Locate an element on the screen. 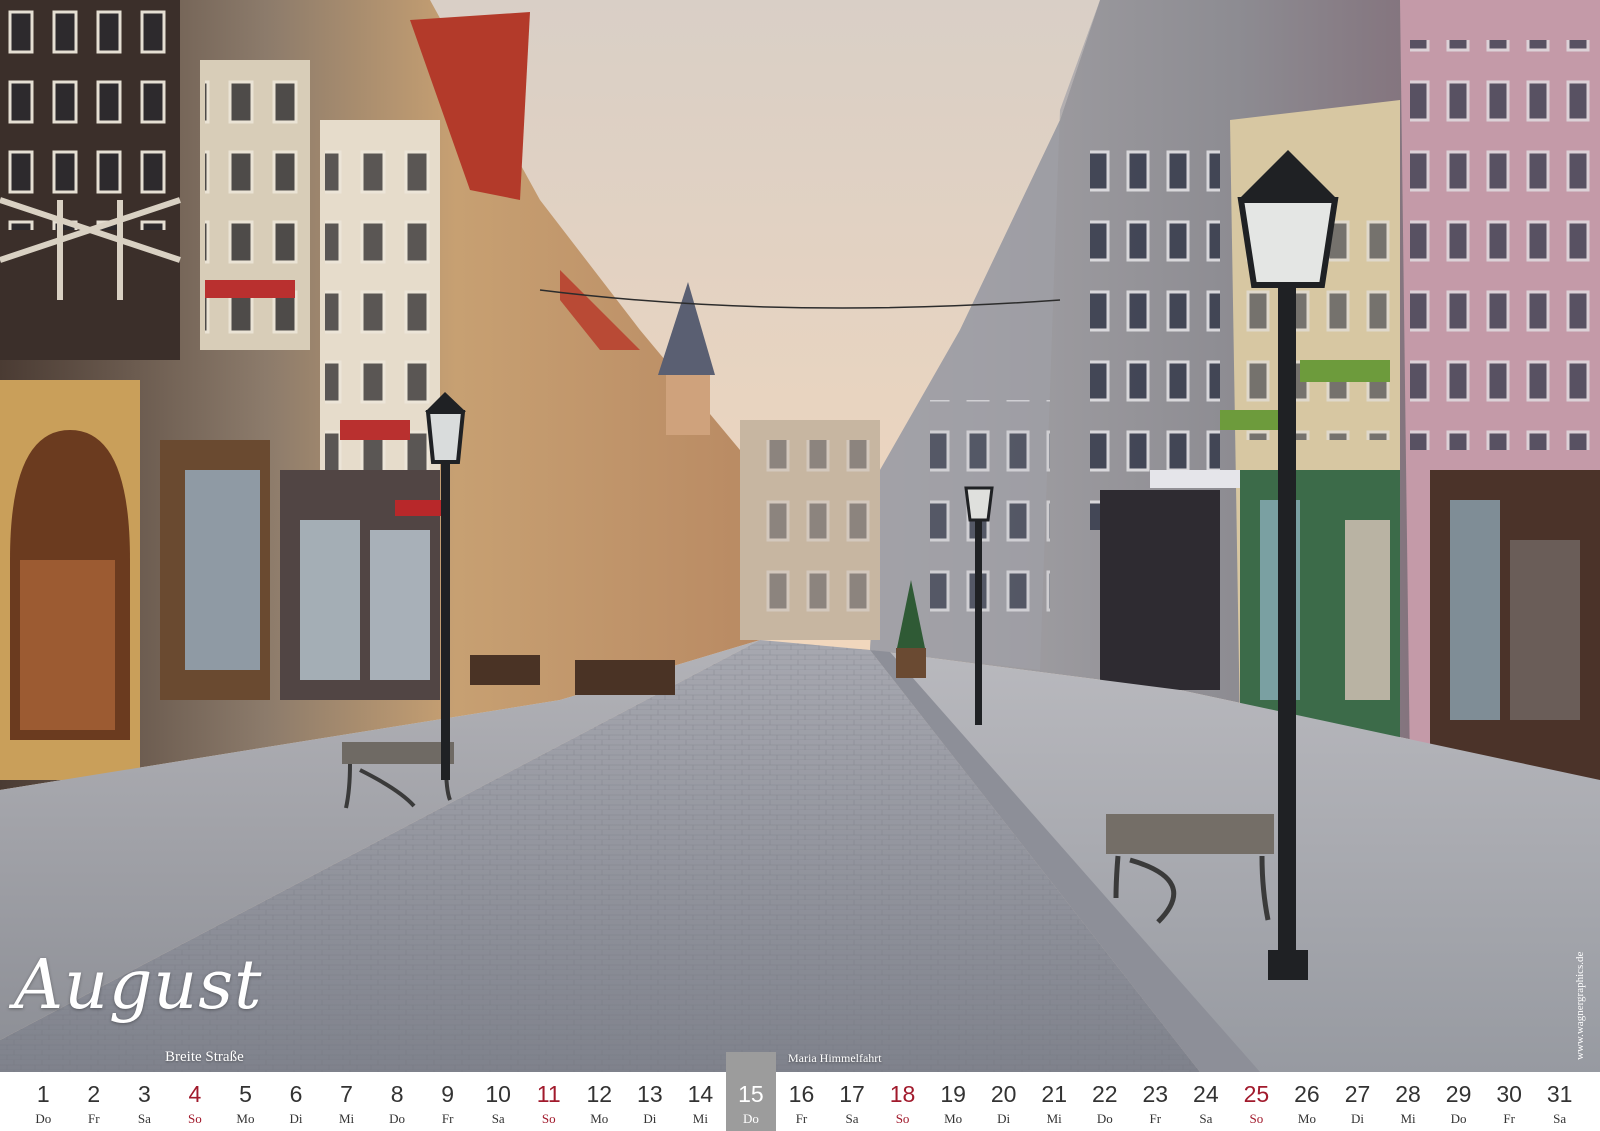 The width and height of the screenshot is (1600, 1131). day-number: 30 is located at coordinates (1509, 1094).